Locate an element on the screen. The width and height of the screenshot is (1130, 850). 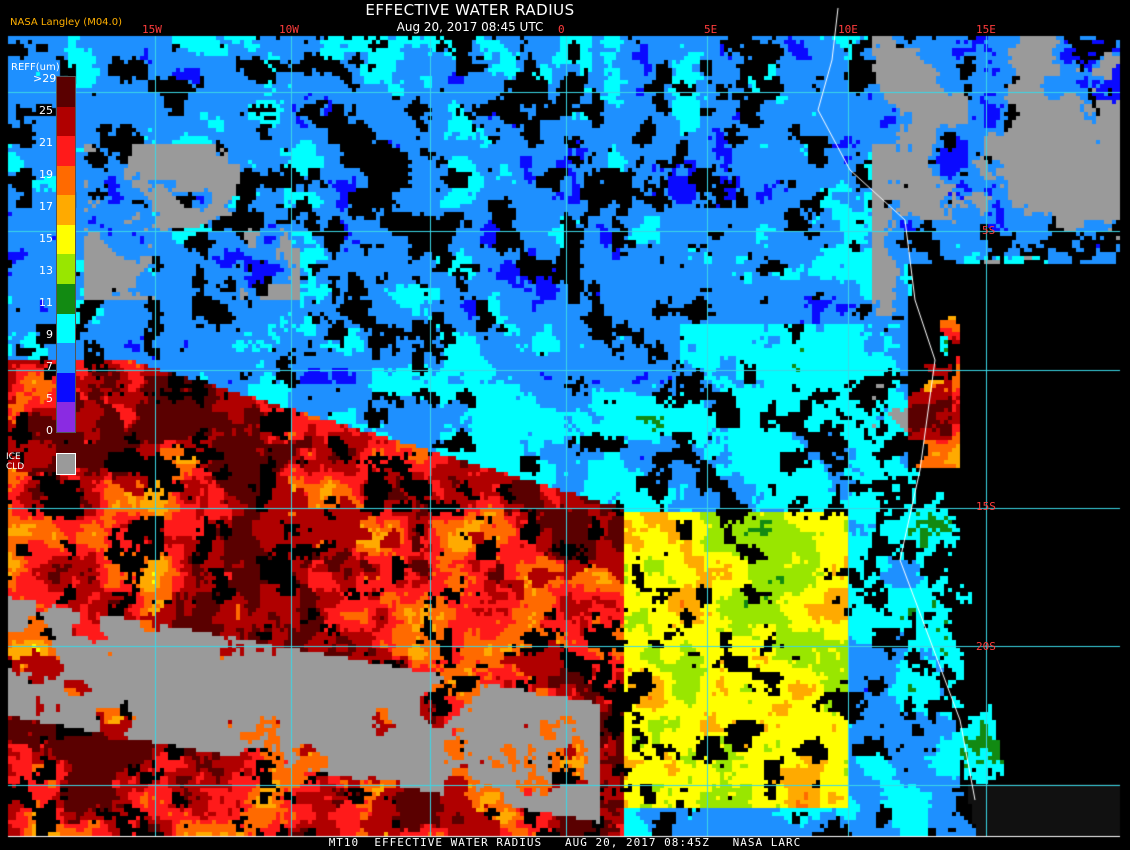
legend-tick-label: >29 is located at coordinates (45, 78).